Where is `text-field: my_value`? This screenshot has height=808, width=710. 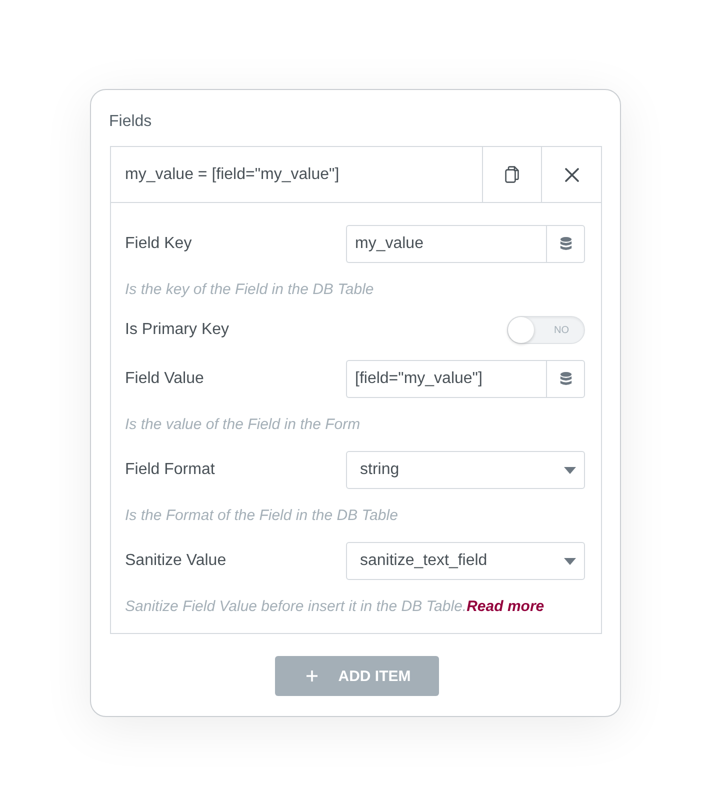
text-field: my_value is located at coordinates (446, 244).